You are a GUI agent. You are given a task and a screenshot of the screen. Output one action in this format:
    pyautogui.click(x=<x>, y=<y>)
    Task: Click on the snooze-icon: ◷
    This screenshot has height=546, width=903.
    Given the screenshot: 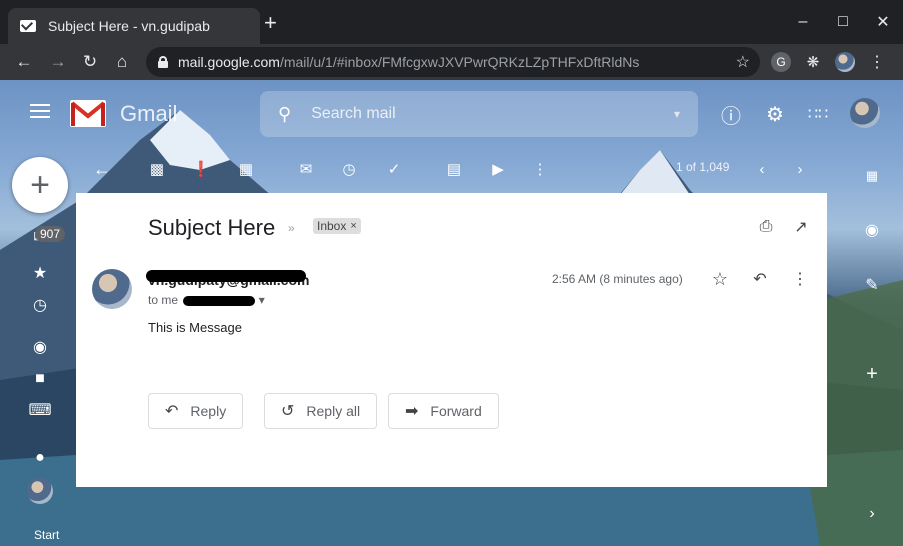 What is the action you would take?
    pyautogui.click(x=349, y=169)
    